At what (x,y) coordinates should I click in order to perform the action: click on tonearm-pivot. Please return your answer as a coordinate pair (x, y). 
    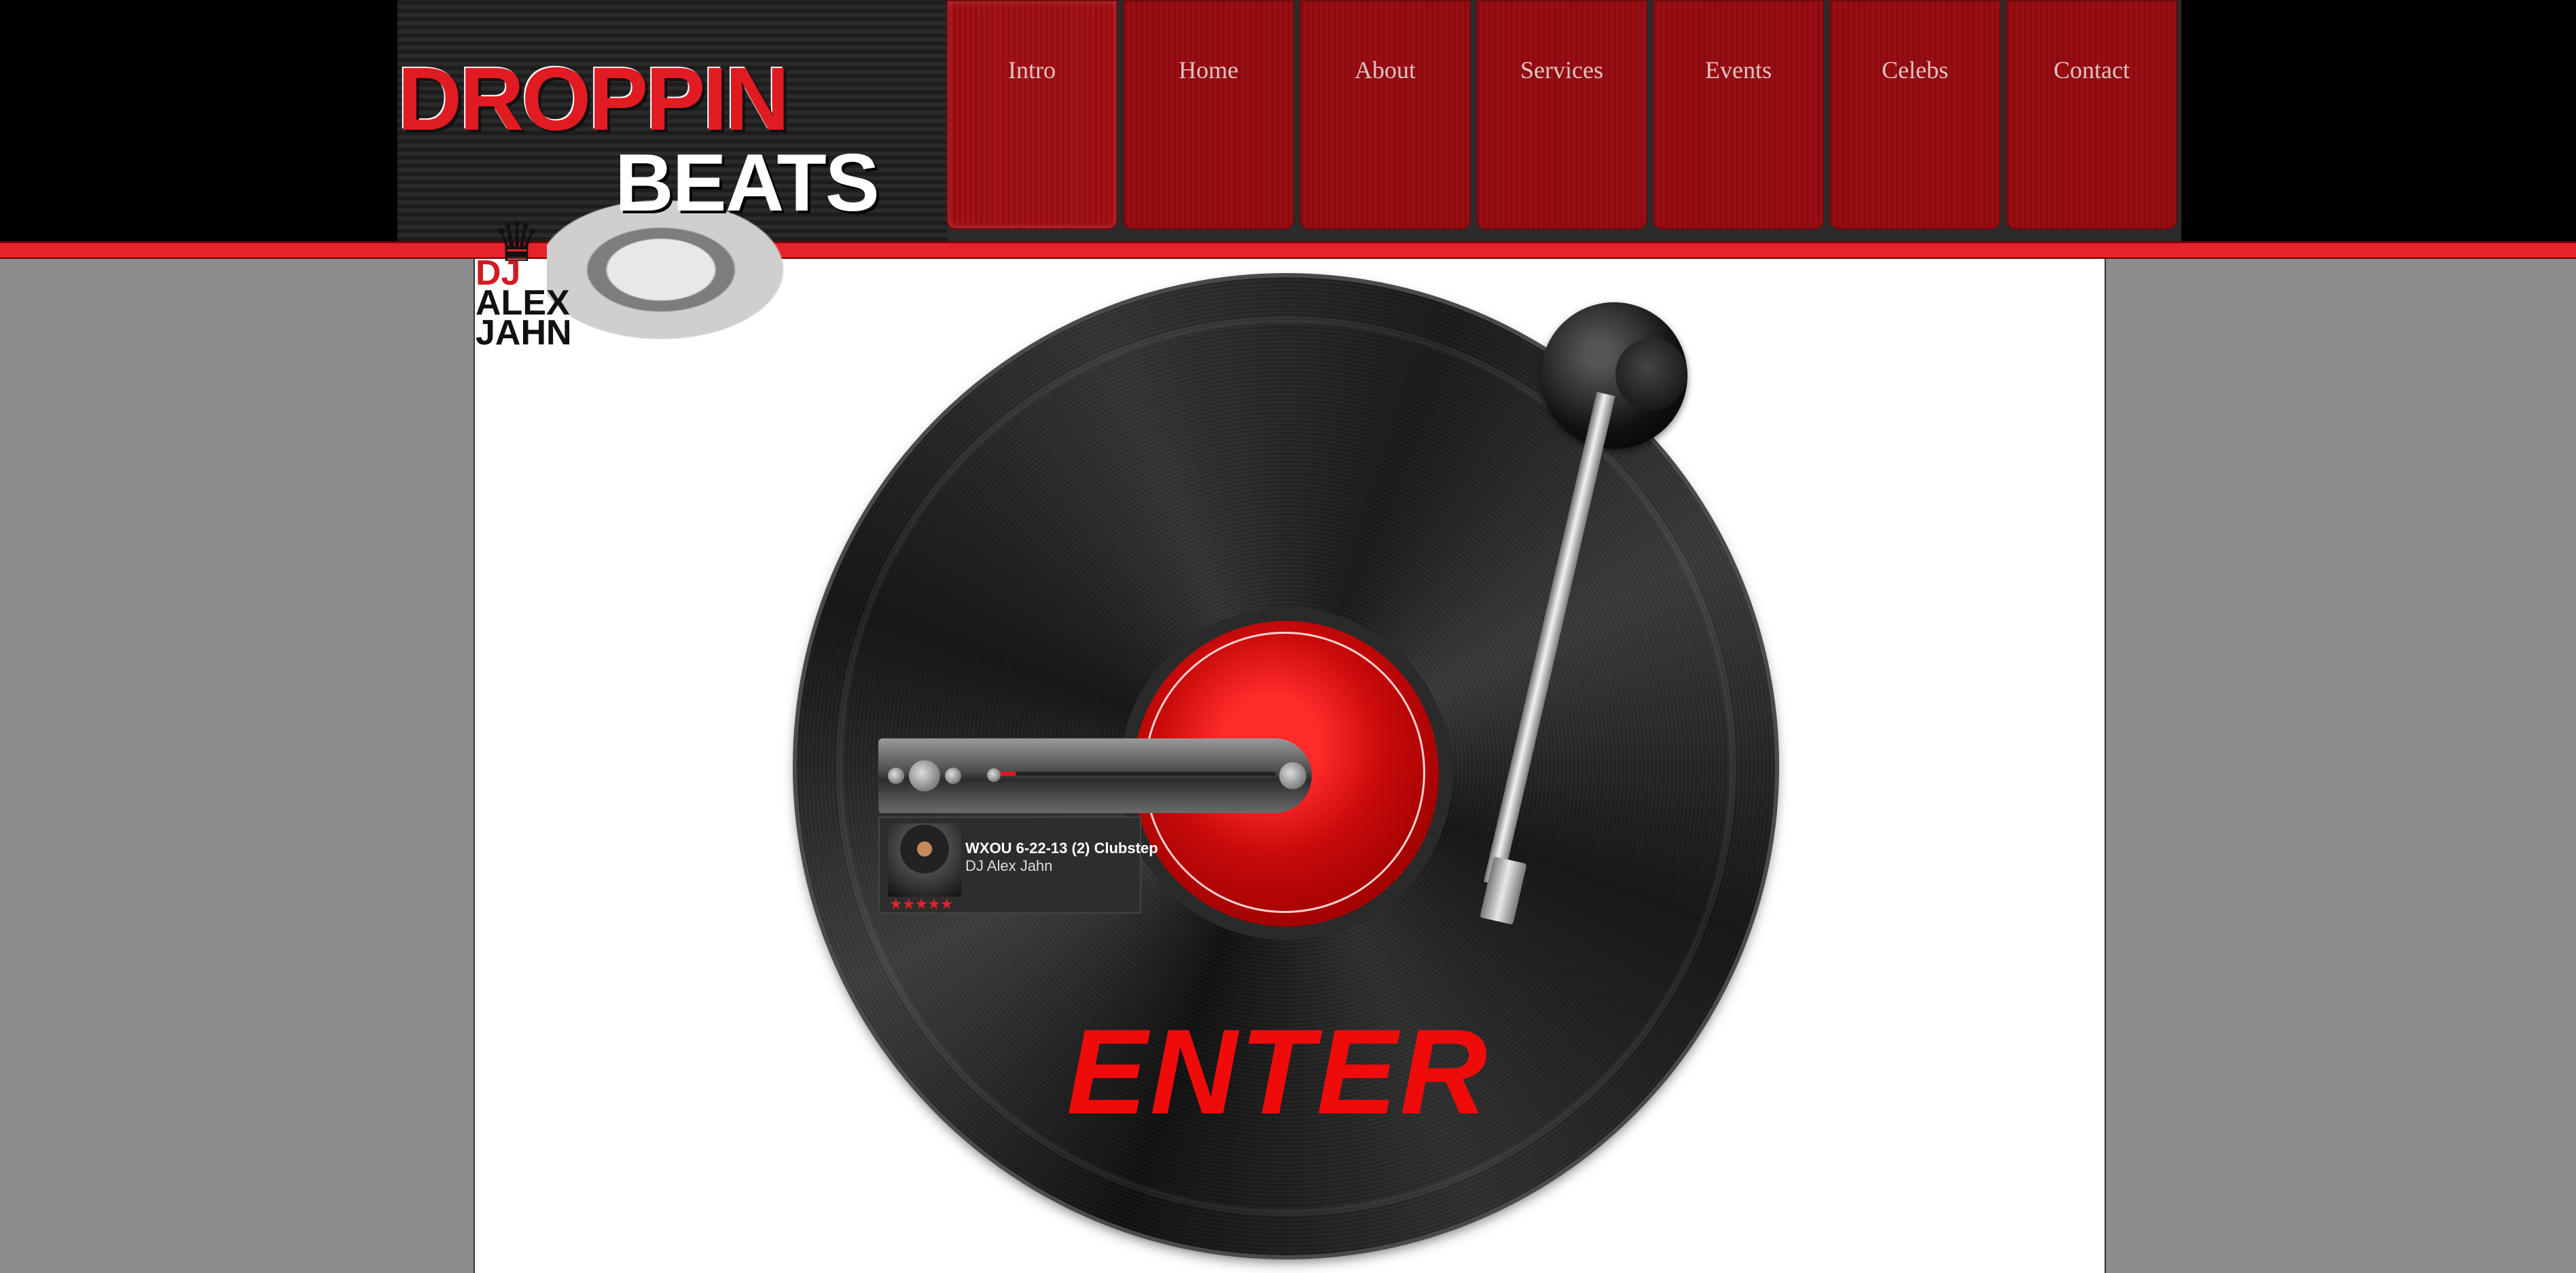
    Looking at the image, I should click on (1651, 374).